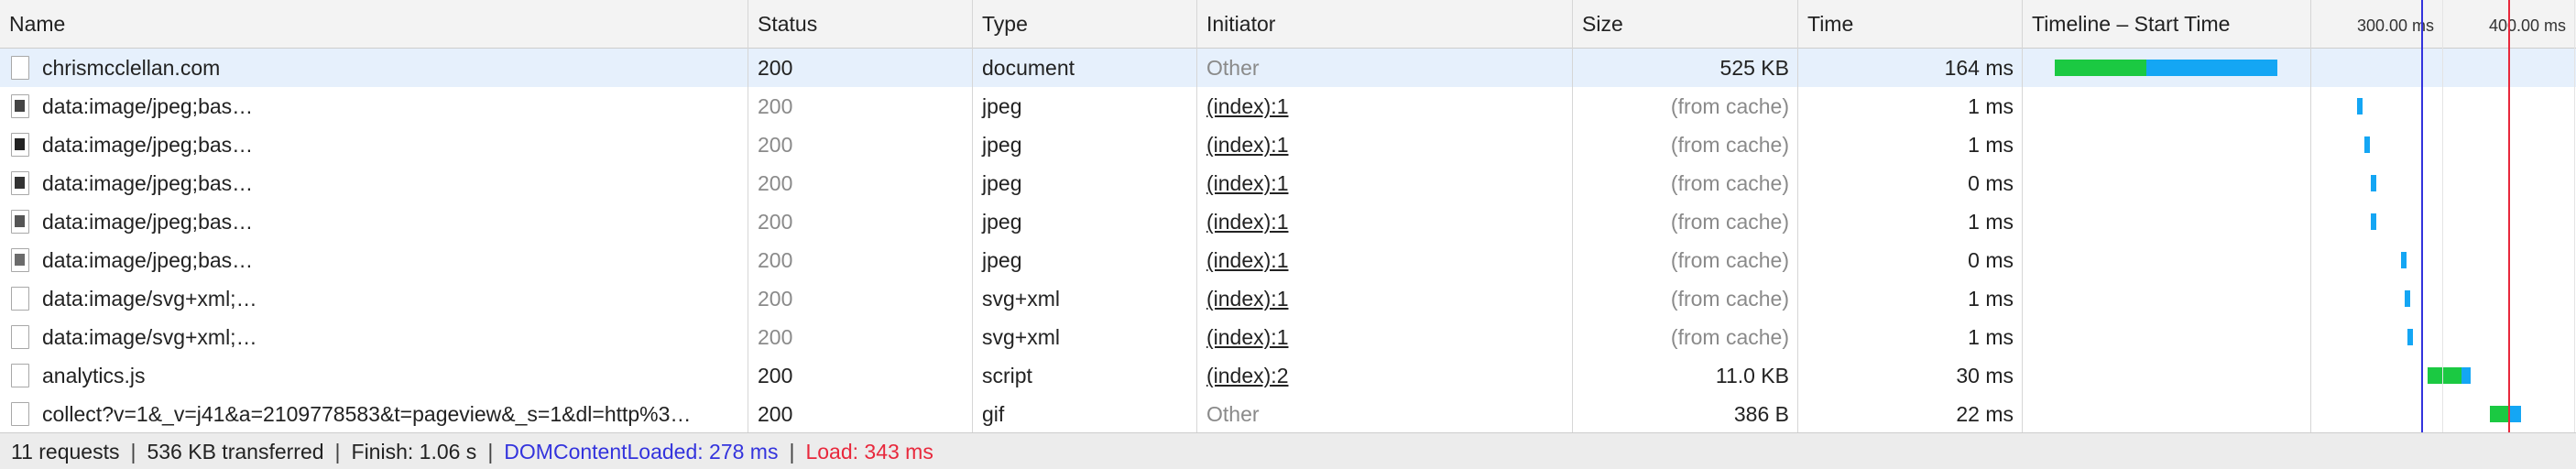  I want to click on domcontentloaded-time: DOMContentLoaded: 278 ms, so click(642, 452).